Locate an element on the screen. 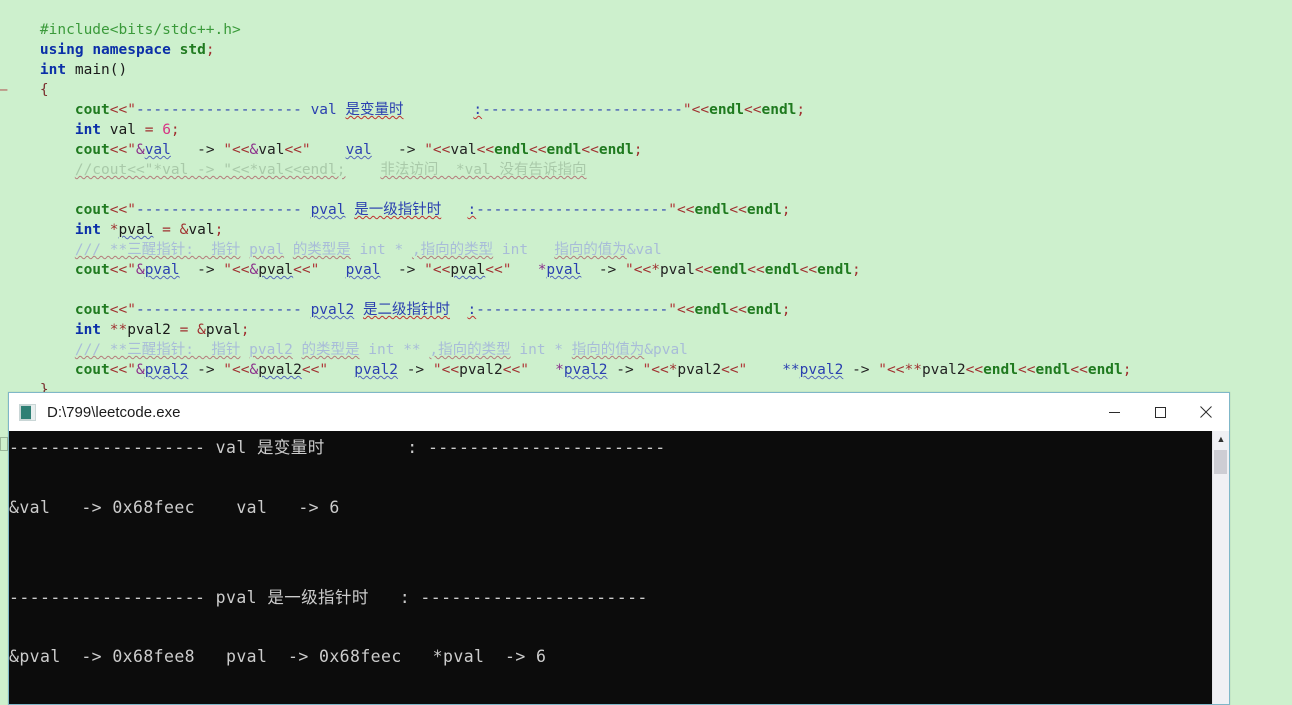  console-app-icon is located at coordinates (27, 412).